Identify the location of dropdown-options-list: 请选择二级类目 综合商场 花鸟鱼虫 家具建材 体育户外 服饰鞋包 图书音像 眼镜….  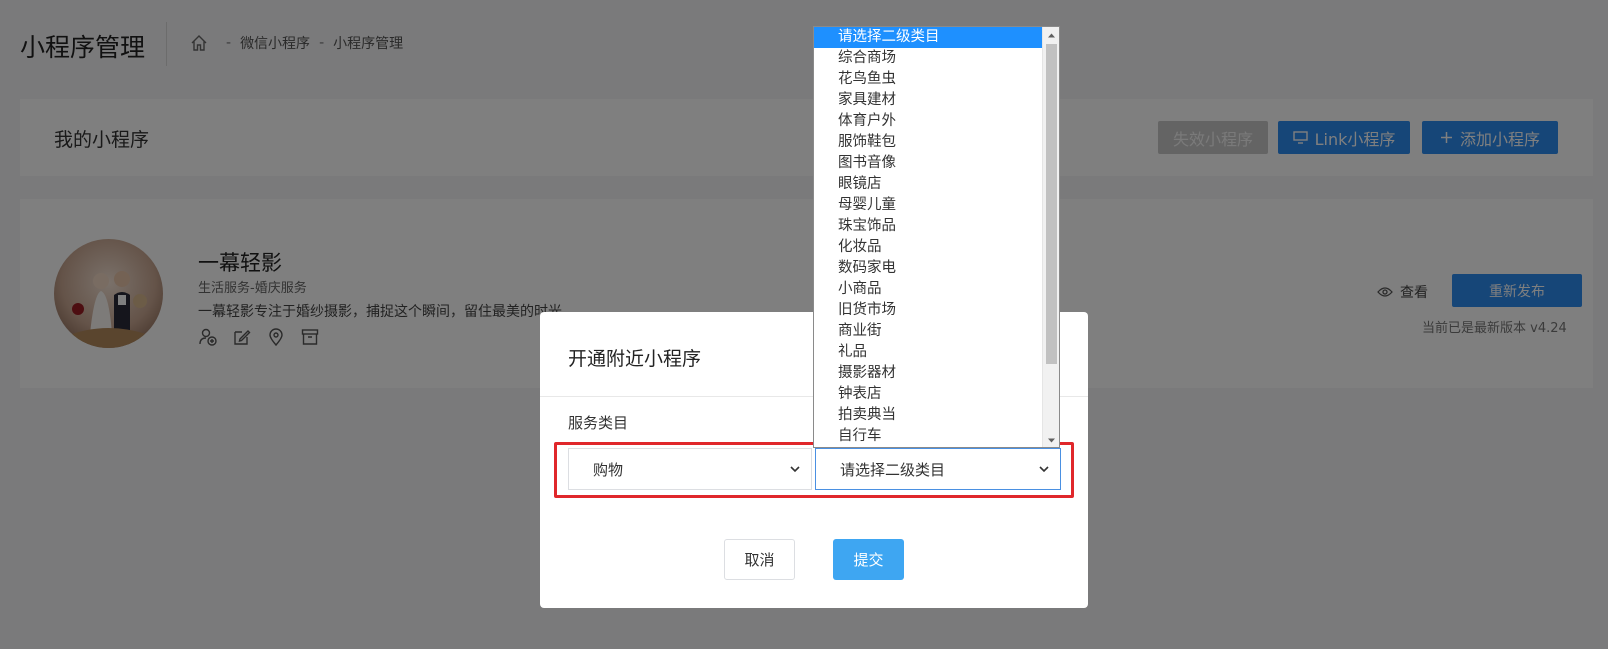
(928, 237).